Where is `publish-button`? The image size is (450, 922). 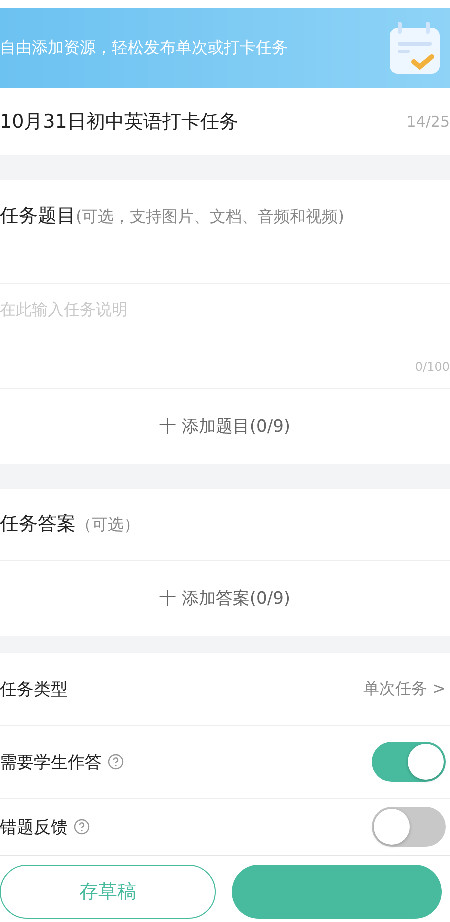
publish-button is located at coordinates (337, 892).